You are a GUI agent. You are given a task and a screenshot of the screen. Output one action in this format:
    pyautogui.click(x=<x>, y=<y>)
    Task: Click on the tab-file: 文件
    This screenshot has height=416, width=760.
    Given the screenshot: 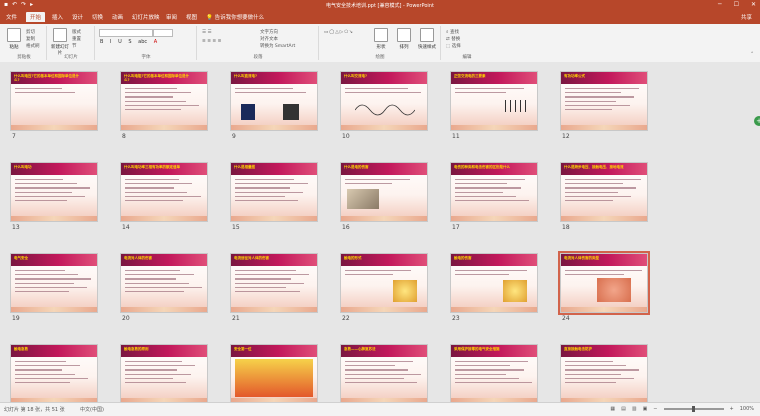 What is the action you would take?
    pyautogui.click(x=11, y=17)
    